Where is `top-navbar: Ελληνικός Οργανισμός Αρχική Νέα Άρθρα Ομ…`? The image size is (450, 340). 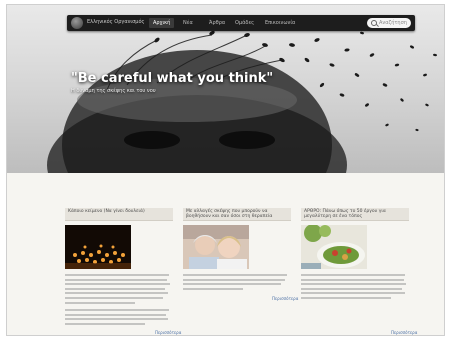
top-navbar: Ελληνικός Οργανισμός Αρχική Νέα Άρθρα Ομ… is located at coordinates (241, 23).